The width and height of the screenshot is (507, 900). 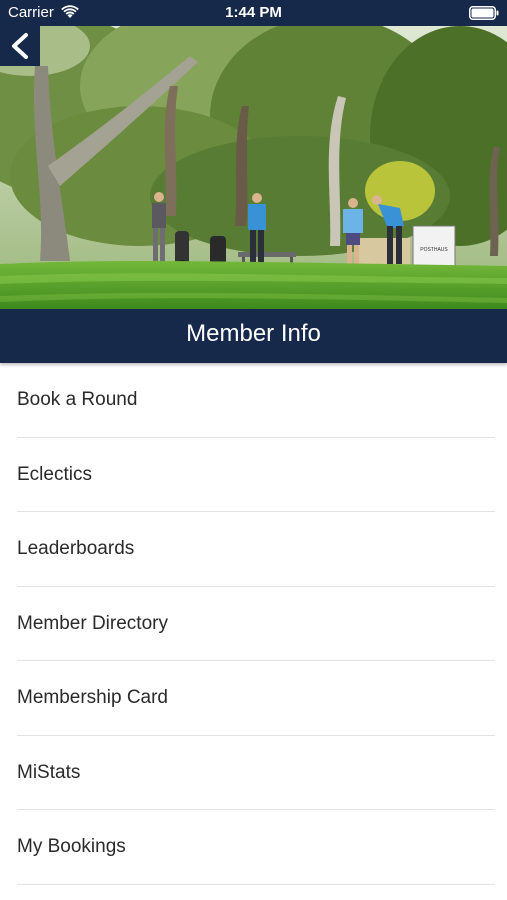 I want to click on chevron-left-icon, so click(x=20, y=46).